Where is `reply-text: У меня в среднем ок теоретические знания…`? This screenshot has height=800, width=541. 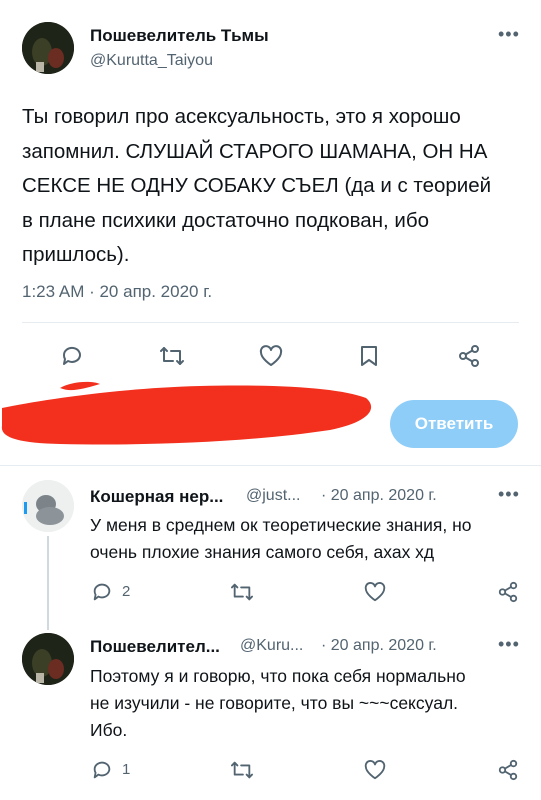
reply-text: У меня в среднем ок теоретические знания… is located at coordinates (281, 538).